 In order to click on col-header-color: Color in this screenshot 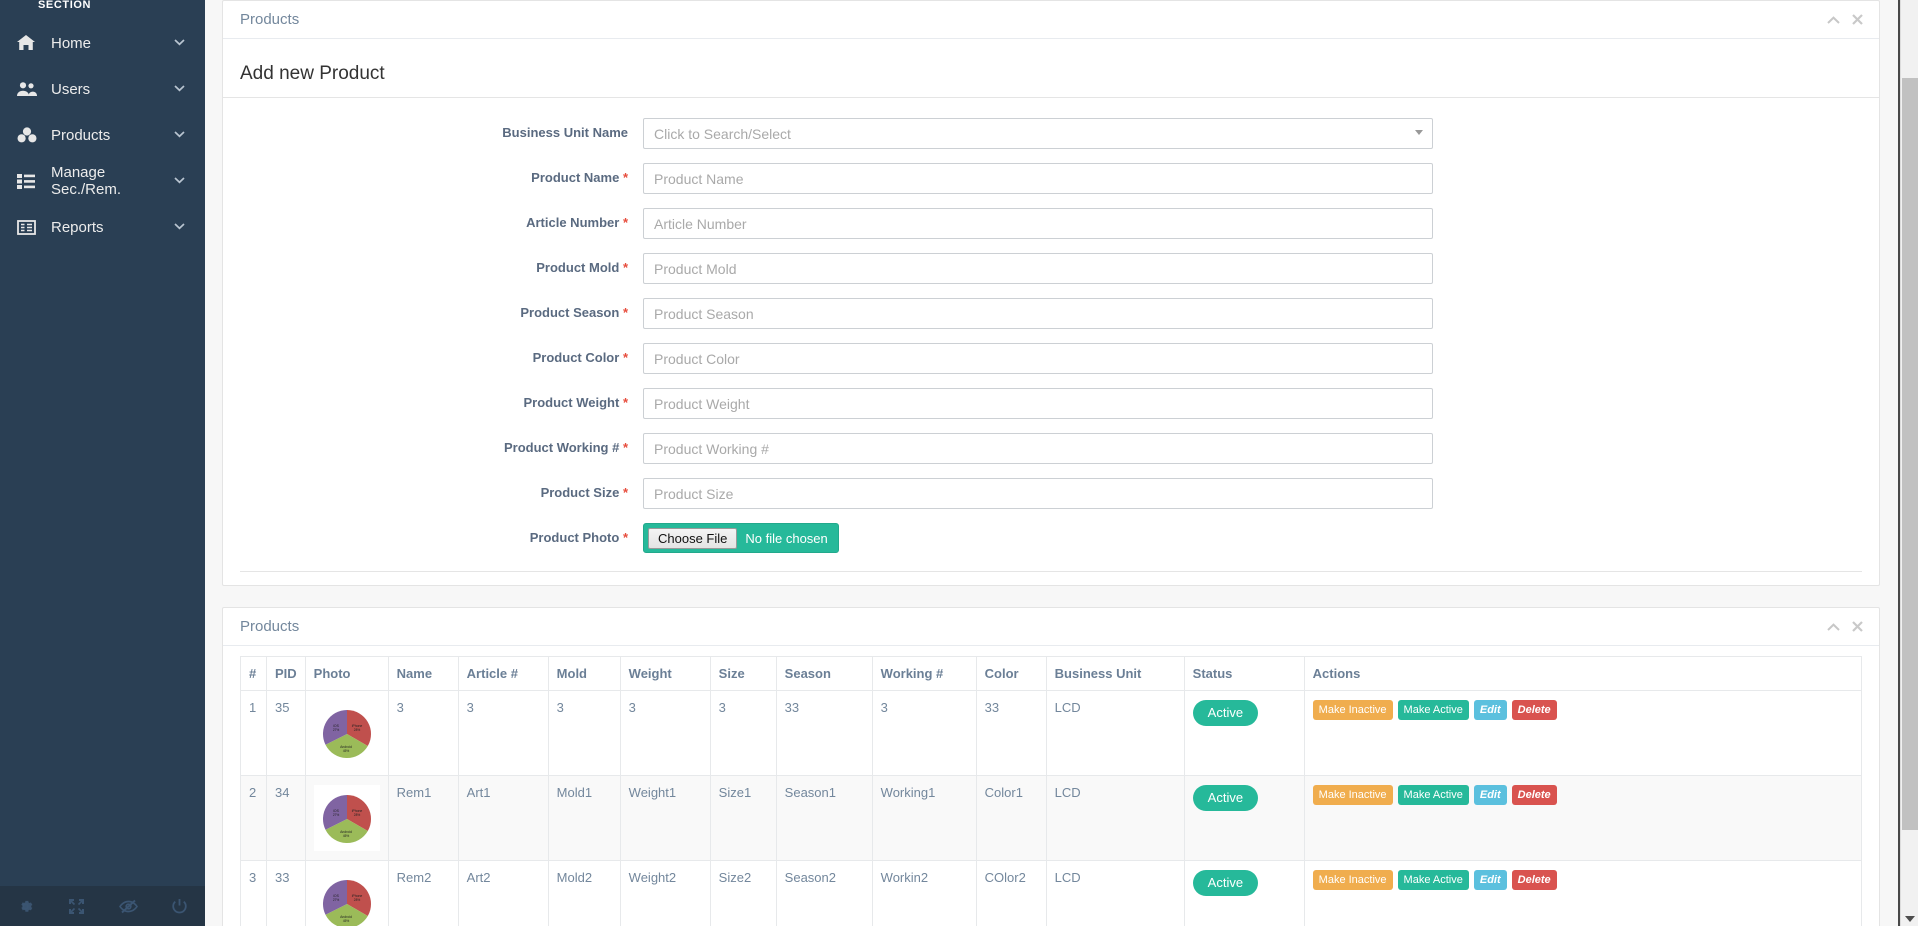, I will do `click(1011, 673)`.